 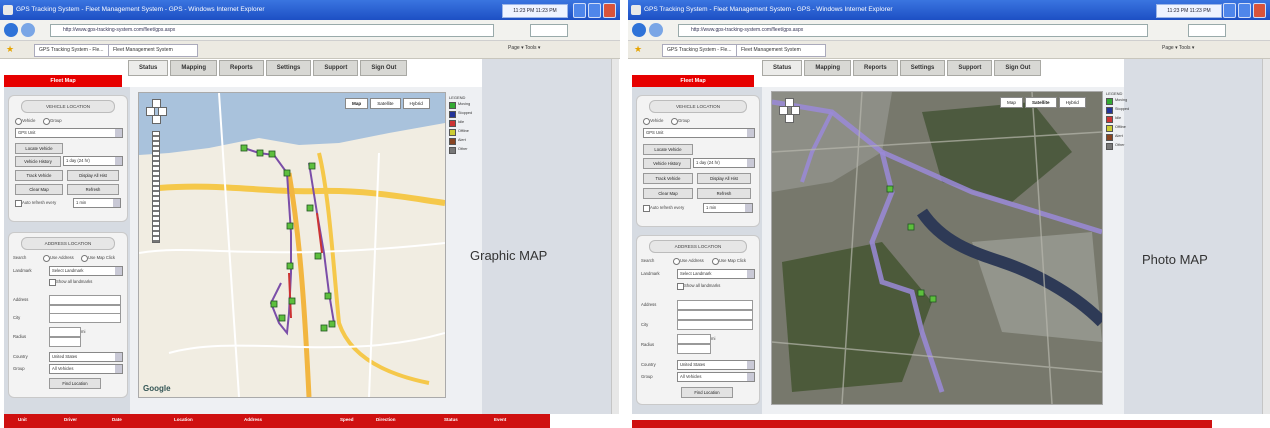 I want to click on show-landmarks-label: Show all landmarks, so click(x=74, y=281).